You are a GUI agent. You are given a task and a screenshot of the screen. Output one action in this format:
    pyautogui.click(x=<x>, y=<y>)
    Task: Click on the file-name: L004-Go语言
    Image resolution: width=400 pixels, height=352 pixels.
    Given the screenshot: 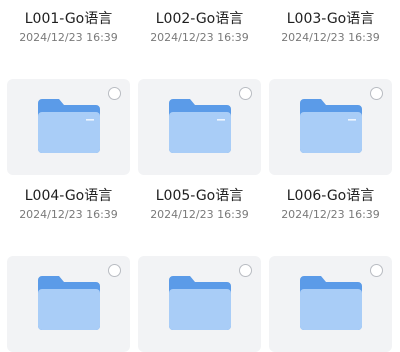 What is the action you would take?
    pyautogui.click(x=68, y=196)
    